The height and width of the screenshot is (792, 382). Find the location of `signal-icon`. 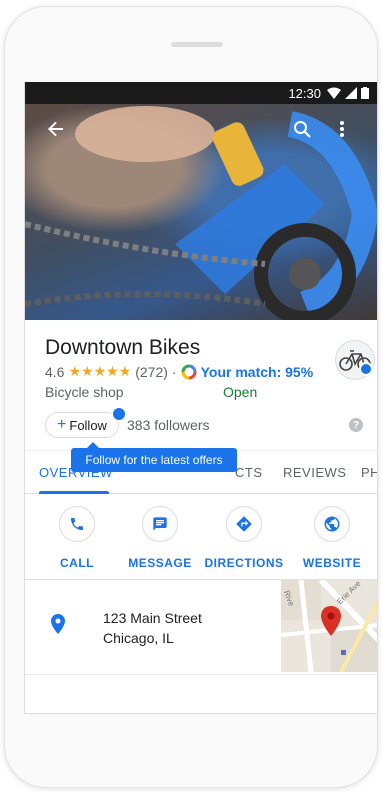

signal-icon is located at coordinates (351, 93).